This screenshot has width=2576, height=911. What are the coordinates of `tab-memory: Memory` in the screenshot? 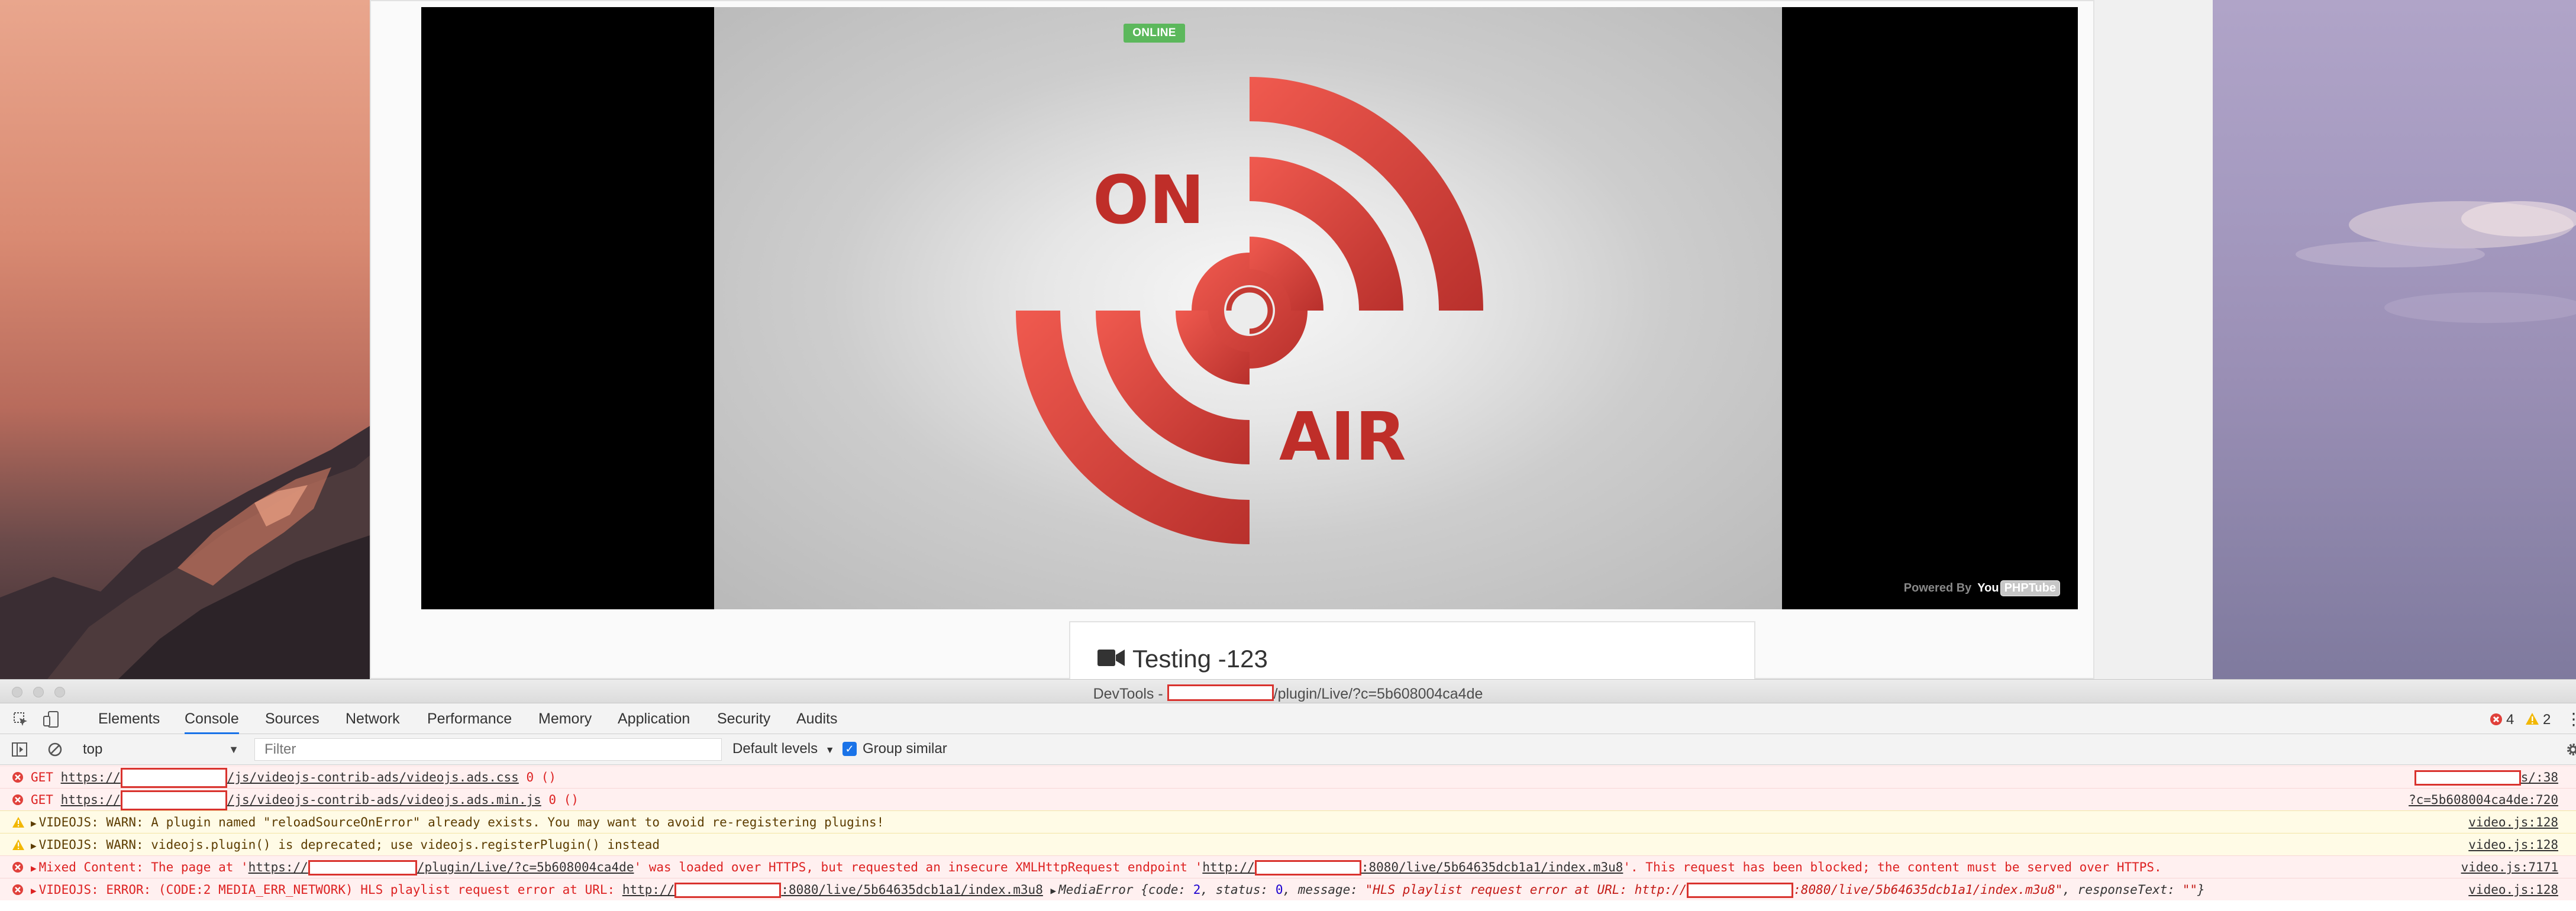 It's located at (565, 718).